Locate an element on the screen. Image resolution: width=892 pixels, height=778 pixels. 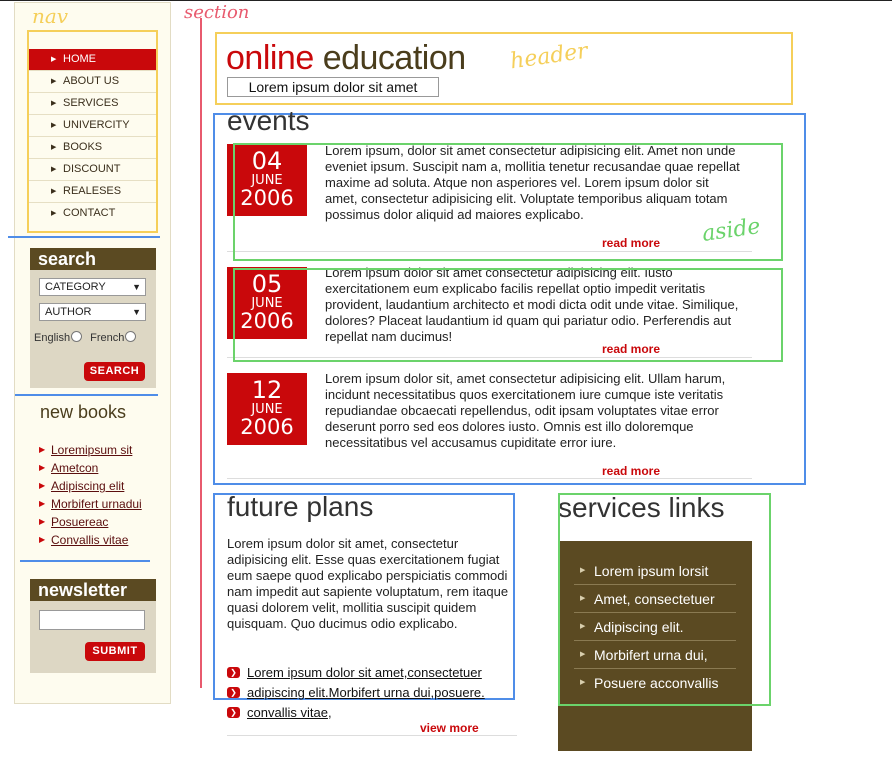
english-radio is located at coordinates (77, 336).